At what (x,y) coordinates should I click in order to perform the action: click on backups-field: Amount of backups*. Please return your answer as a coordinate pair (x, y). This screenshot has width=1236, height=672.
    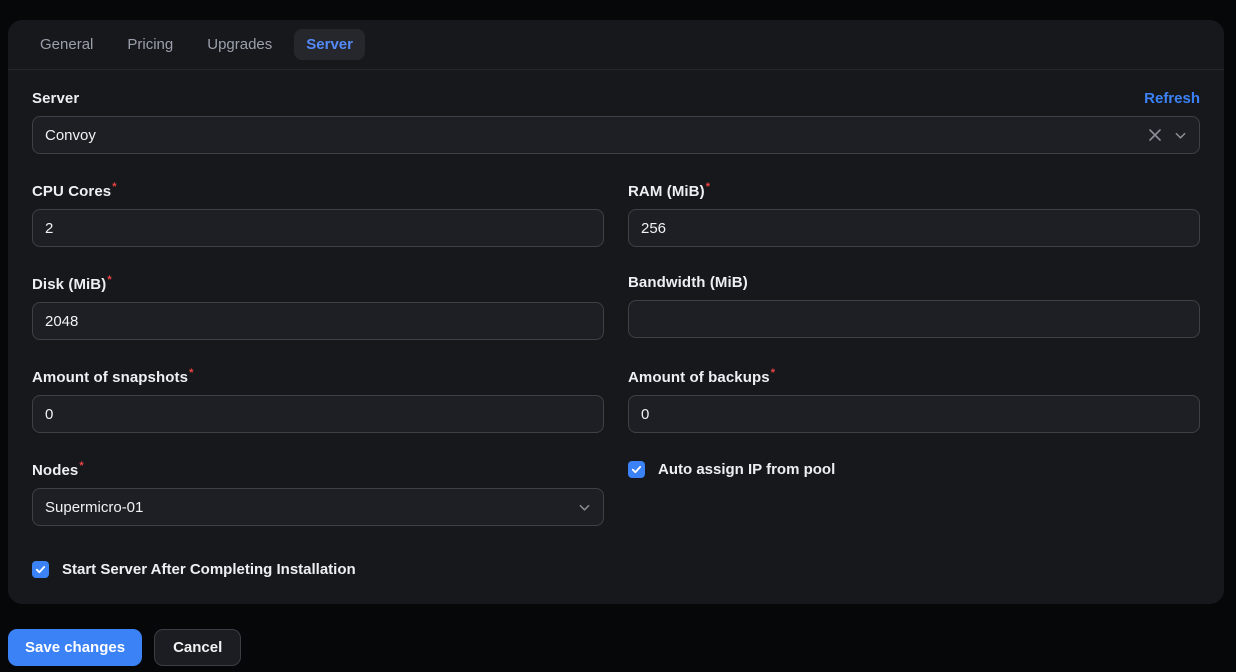
    Looking at the image, I should click on (914, 400).